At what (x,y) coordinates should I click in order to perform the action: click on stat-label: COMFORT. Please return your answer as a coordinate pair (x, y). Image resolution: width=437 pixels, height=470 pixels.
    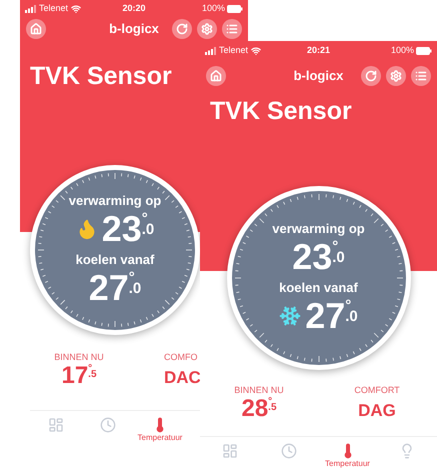
    Looking at the image, I should click on (377, 390).